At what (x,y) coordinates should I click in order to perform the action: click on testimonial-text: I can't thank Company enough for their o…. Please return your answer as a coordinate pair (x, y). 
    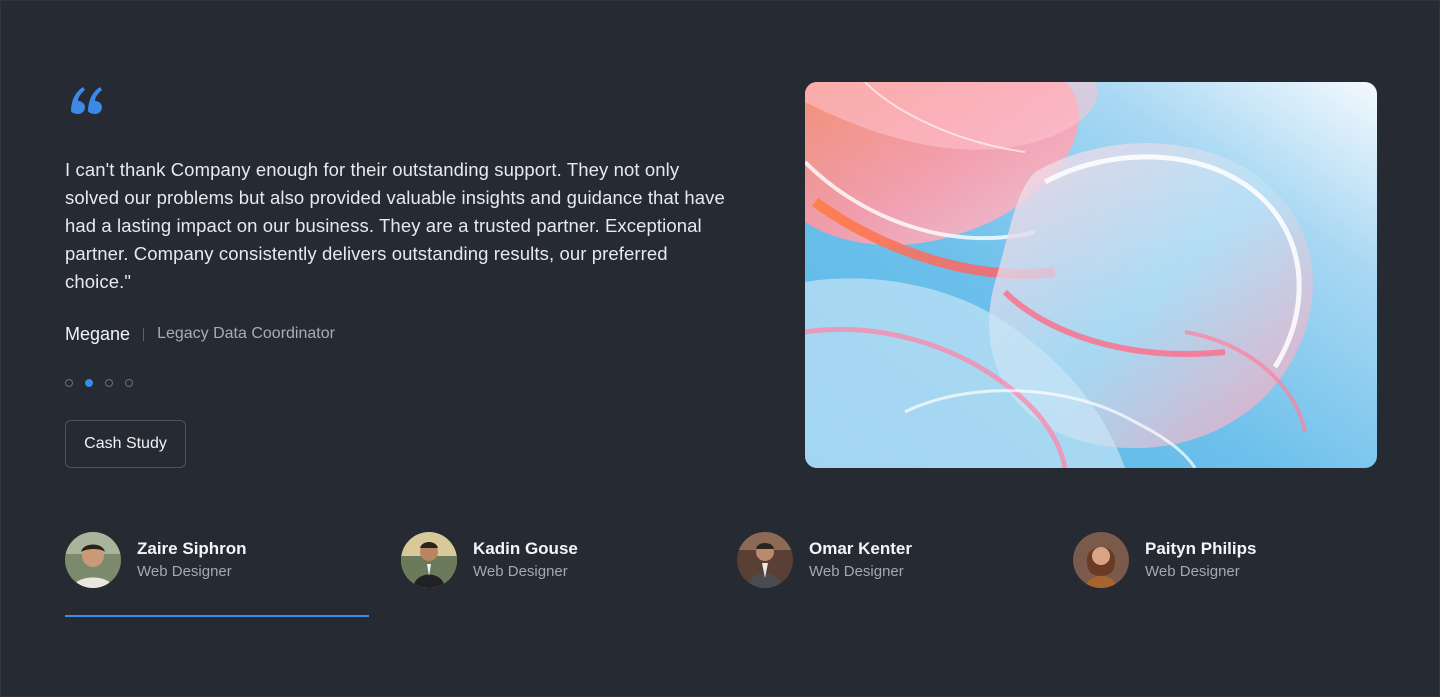
    Looking at the image, I should click on (395, 225).